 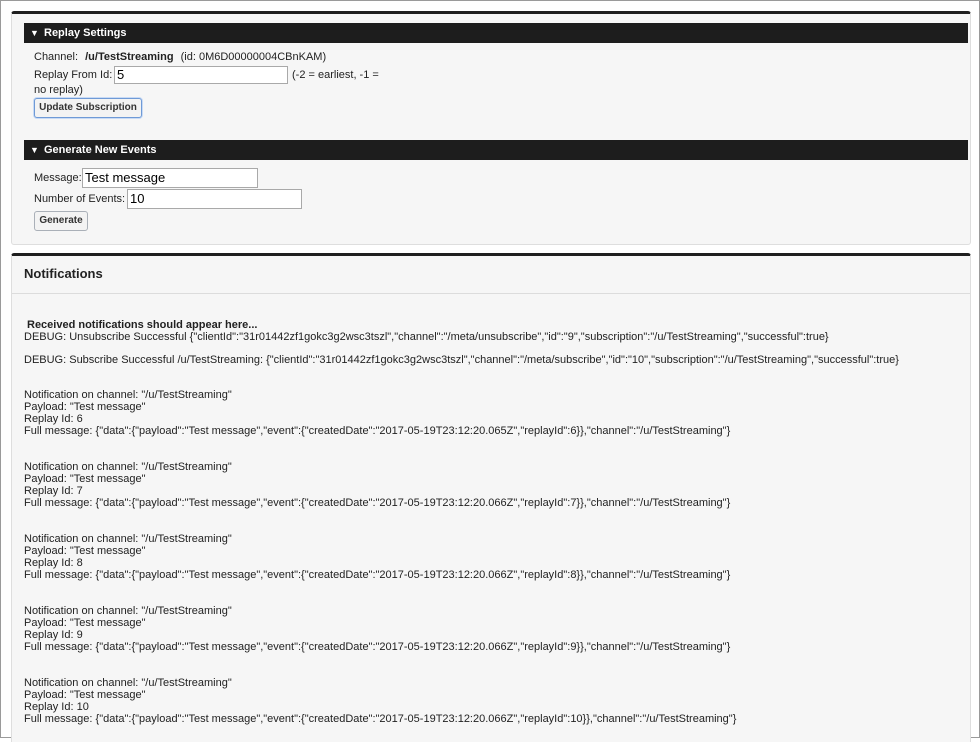 I want to click on generate-button: Generate, so click(x=61, y=221).